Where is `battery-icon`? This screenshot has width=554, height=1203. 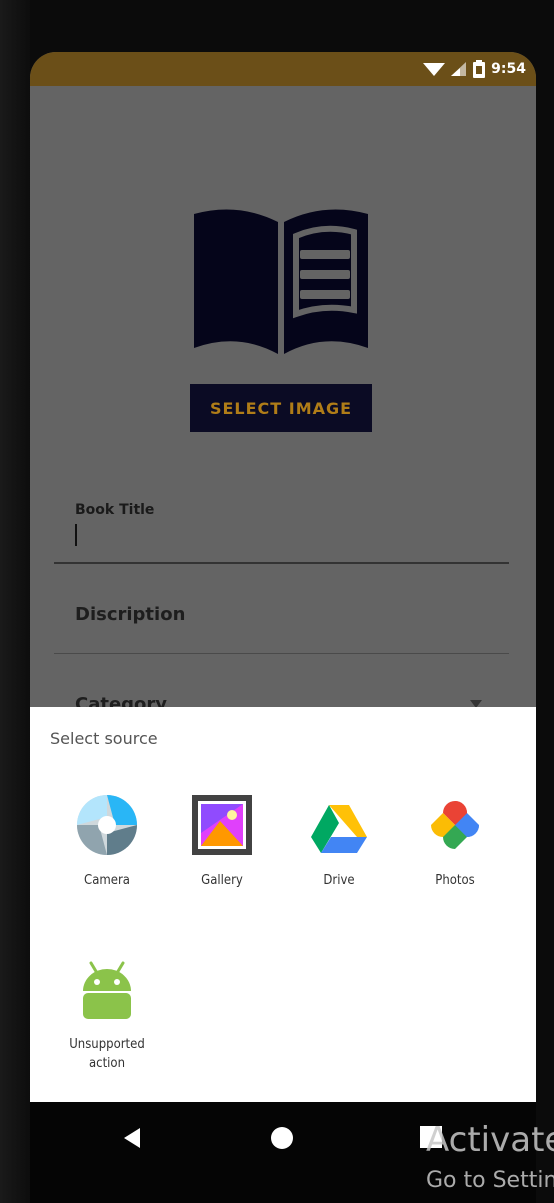 battery-icon is located at coordinates (479, 69).